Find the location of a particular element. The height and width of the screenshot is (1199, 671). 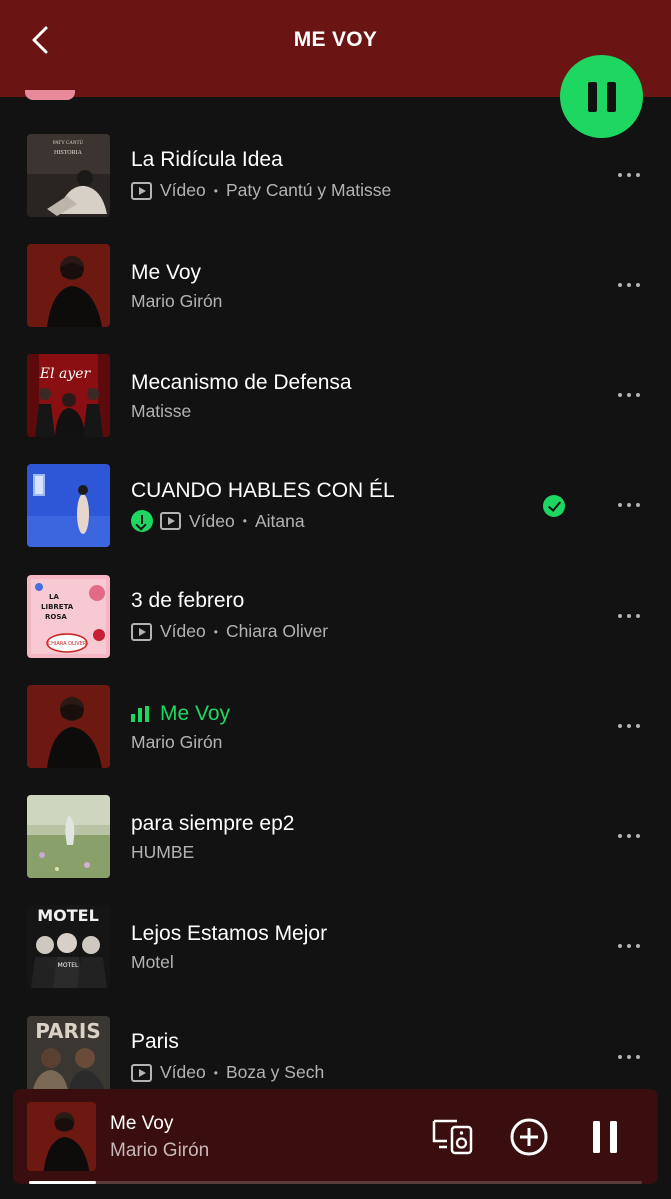

equalizer-icon is located at coordinates (141, 714).